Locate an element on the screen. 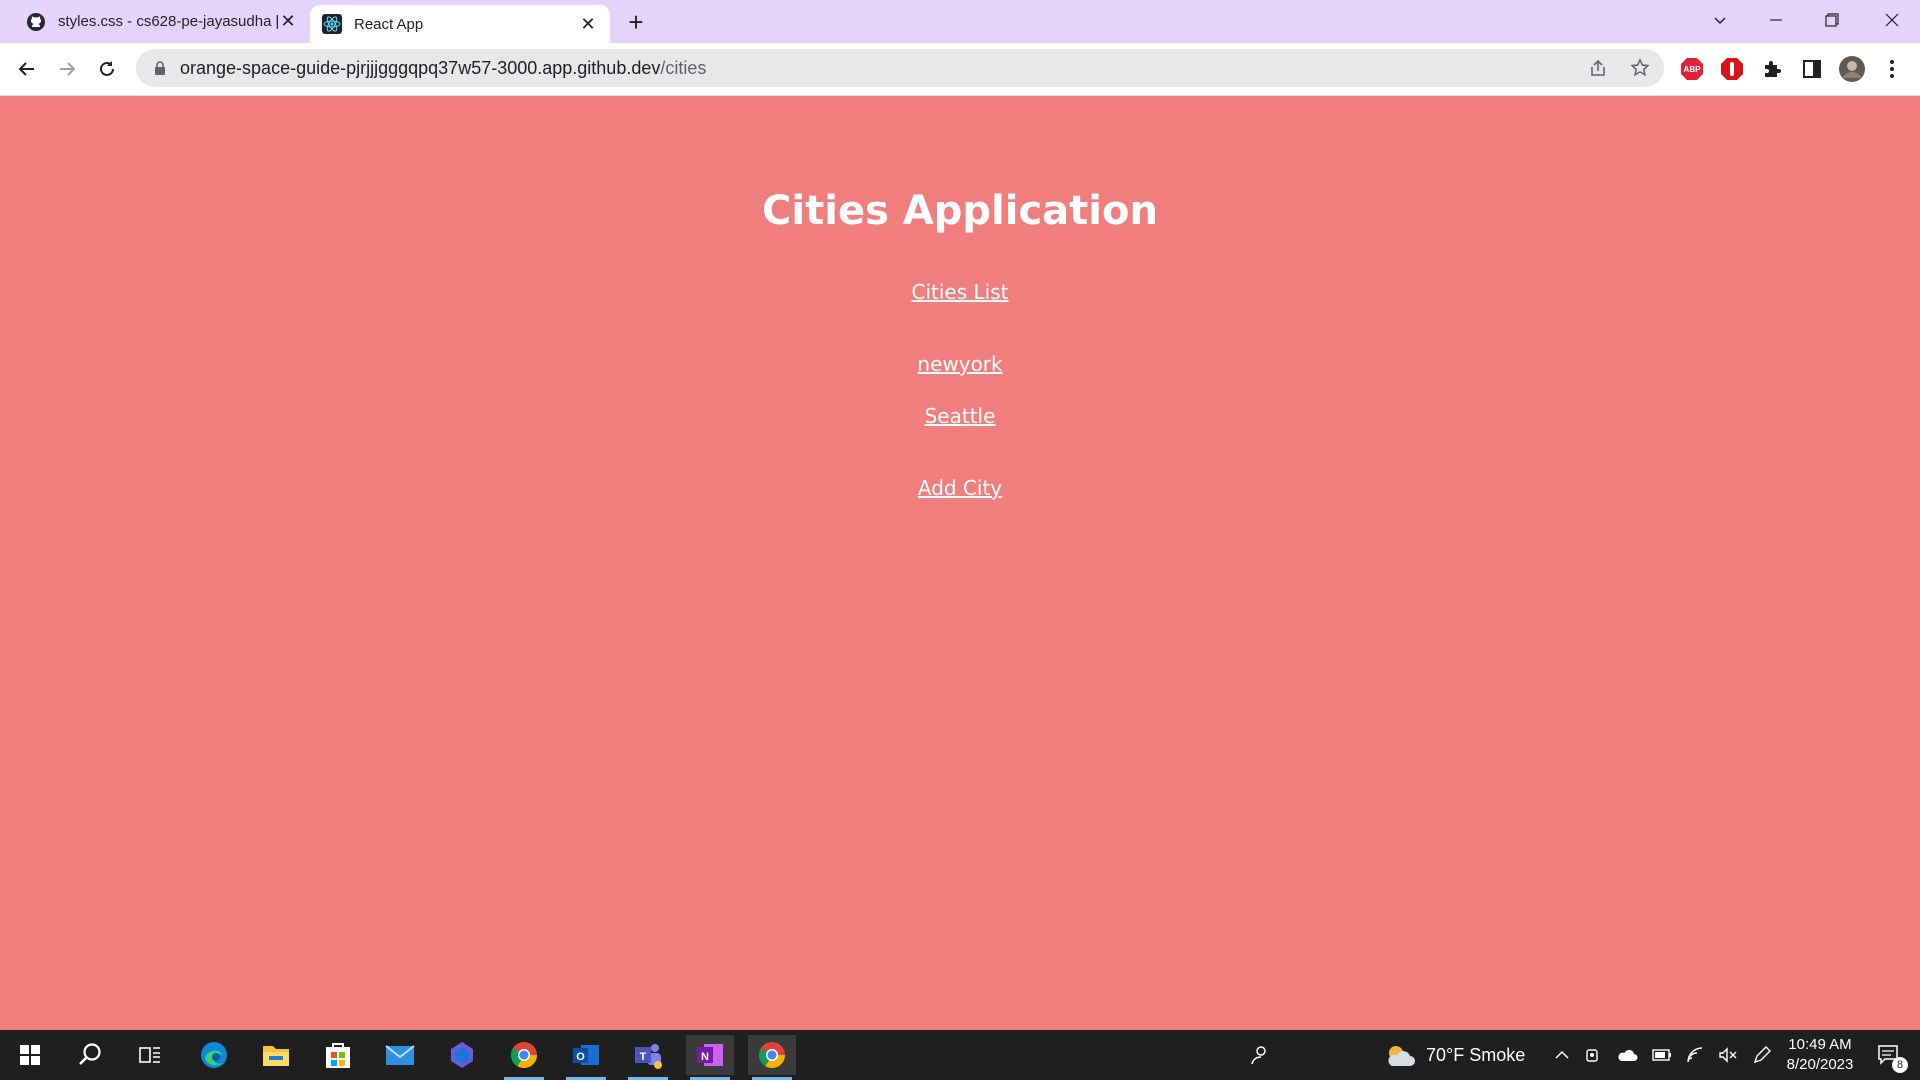 The height and width of the screenshot is (1080, 1920). react-icon is located at coordinates (332, 24).